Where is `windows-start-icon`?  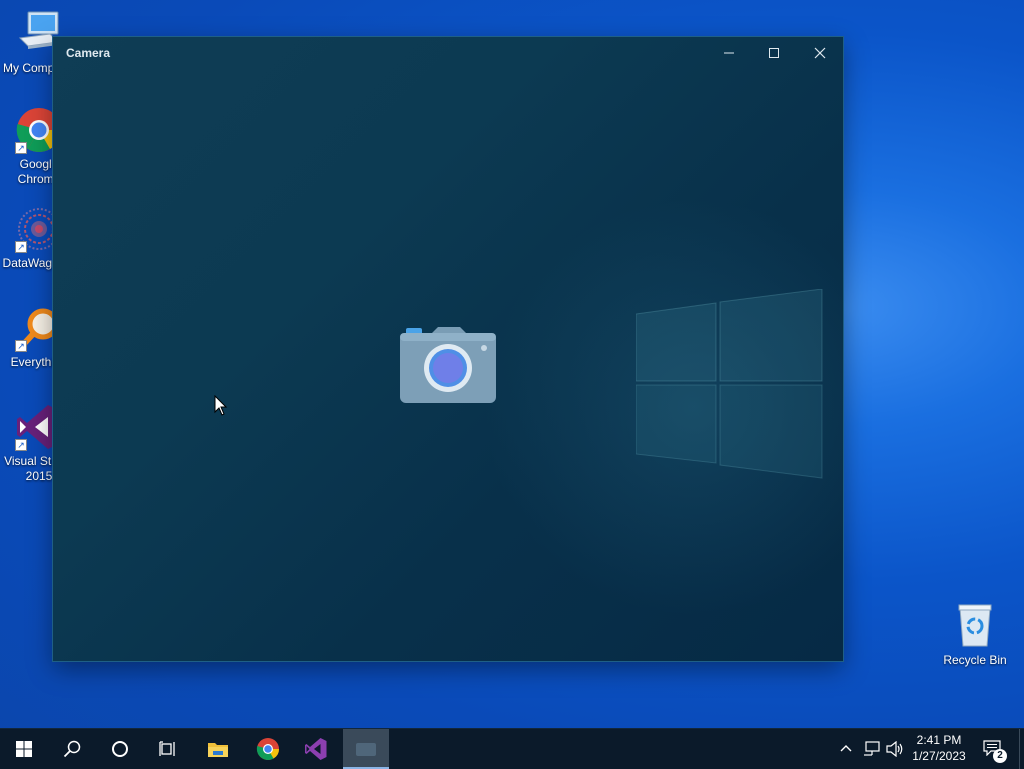
windows-start-icon is located at coordinates (24, 749).